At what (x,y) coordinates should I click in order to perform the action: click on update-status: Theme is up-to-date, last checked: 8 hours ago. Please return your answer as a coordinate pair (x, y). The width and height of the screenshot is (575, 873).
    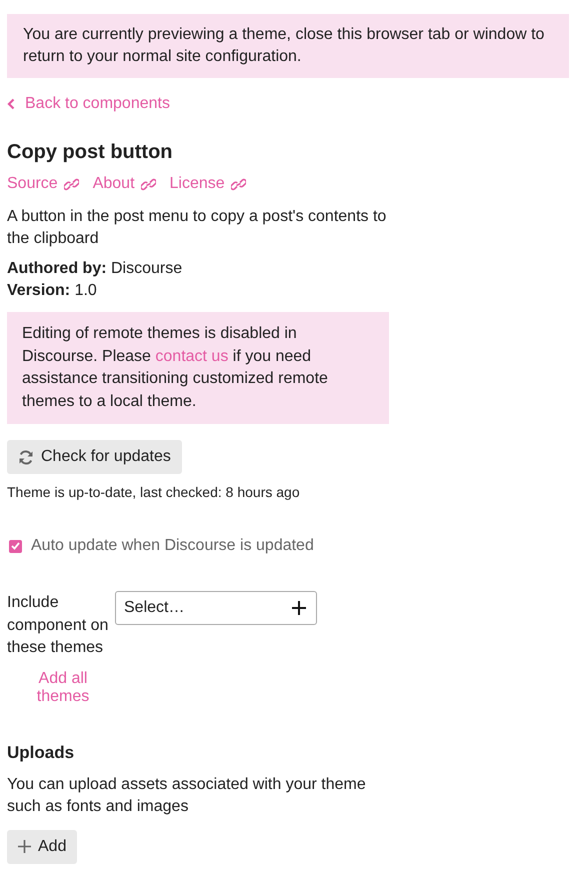
    Looking at the image, I should click on (154, 492).